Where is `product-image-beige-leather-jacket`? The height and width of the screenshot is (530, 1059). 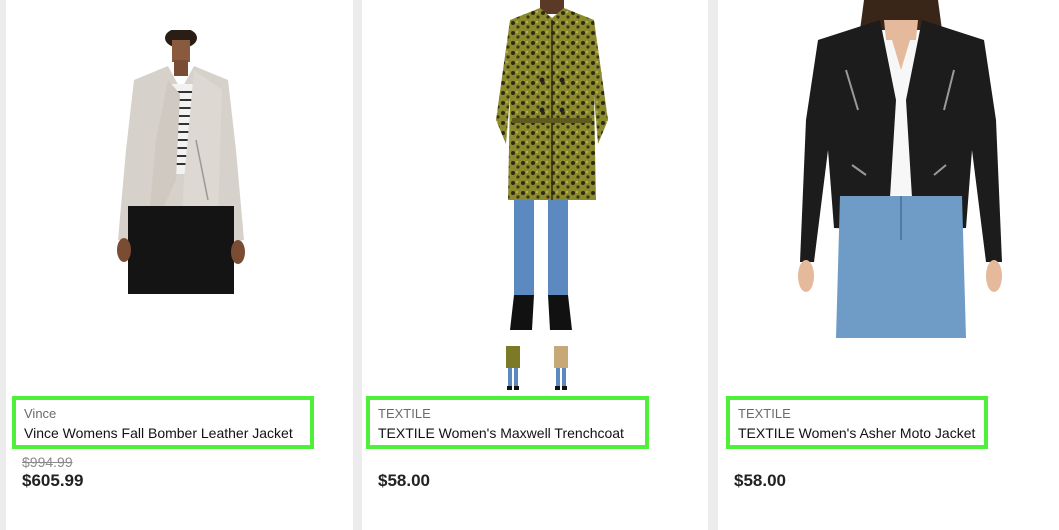 product-image-beige-leather-jacket is located at coordinates (181, 163).